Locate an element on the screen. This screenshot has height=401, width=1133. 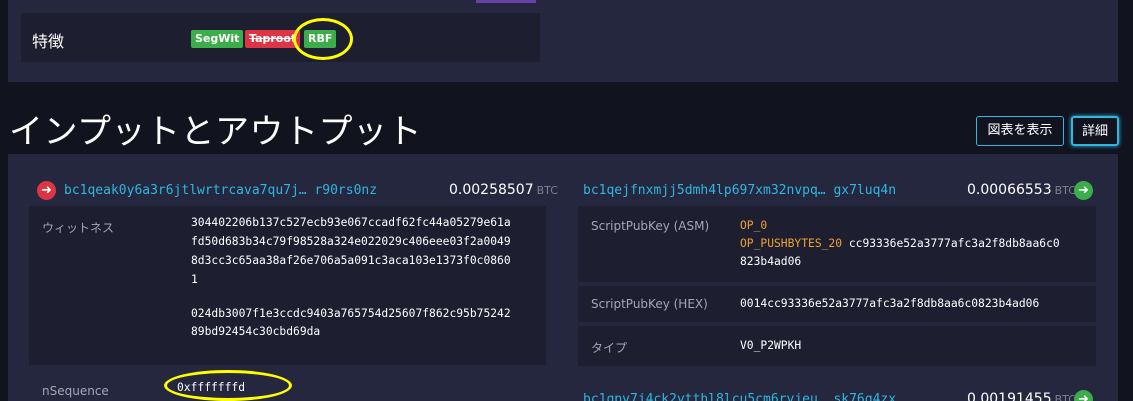
output-amount-value: 0.00066553 is located at coordinates (1009, 190).